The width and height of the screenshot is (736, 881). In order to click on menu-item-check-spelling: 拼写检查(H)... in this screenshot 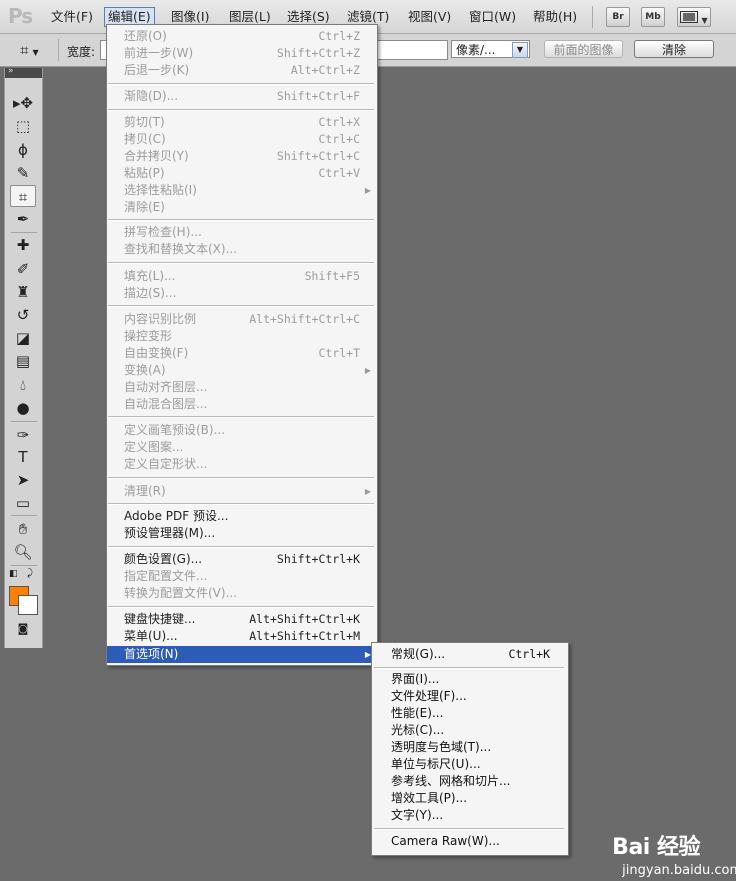, I will do `click(242, 232)`.